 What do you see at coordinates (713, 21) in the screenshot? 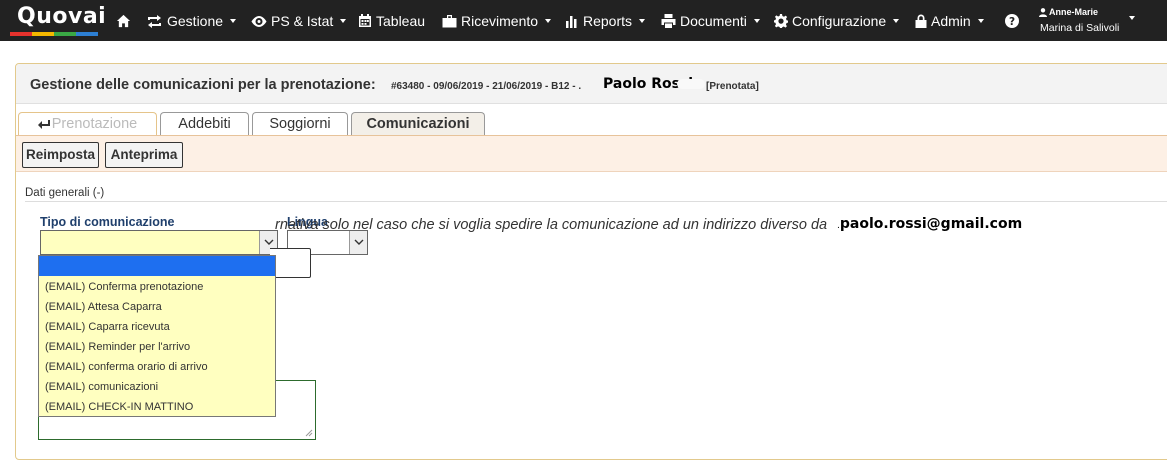
I see `nav-documenti-label: Documenti` at bounding box center [713, 21].